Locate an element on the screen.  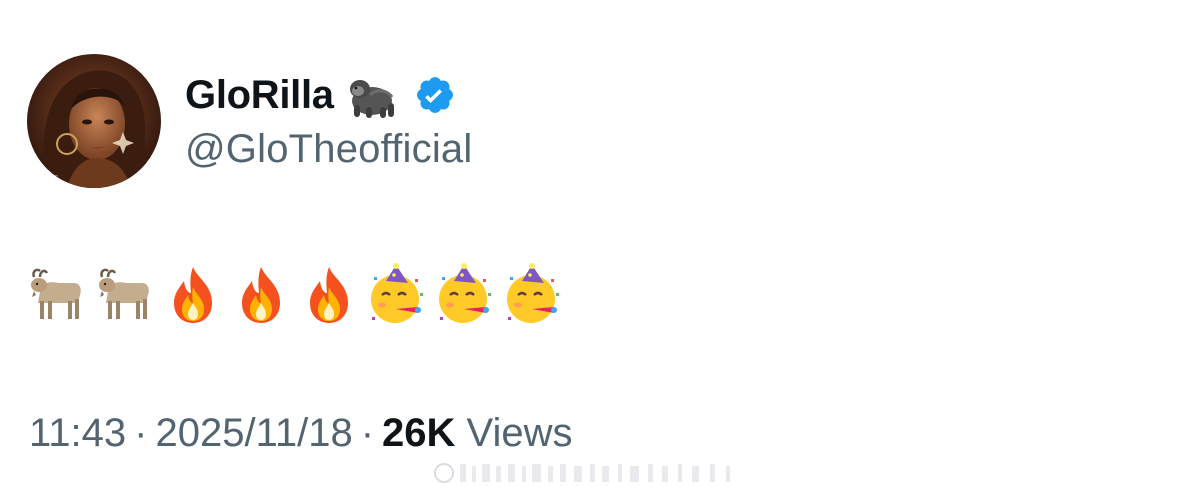
tweet-date: 2025/11/18 is located at coordinates (253, 433).